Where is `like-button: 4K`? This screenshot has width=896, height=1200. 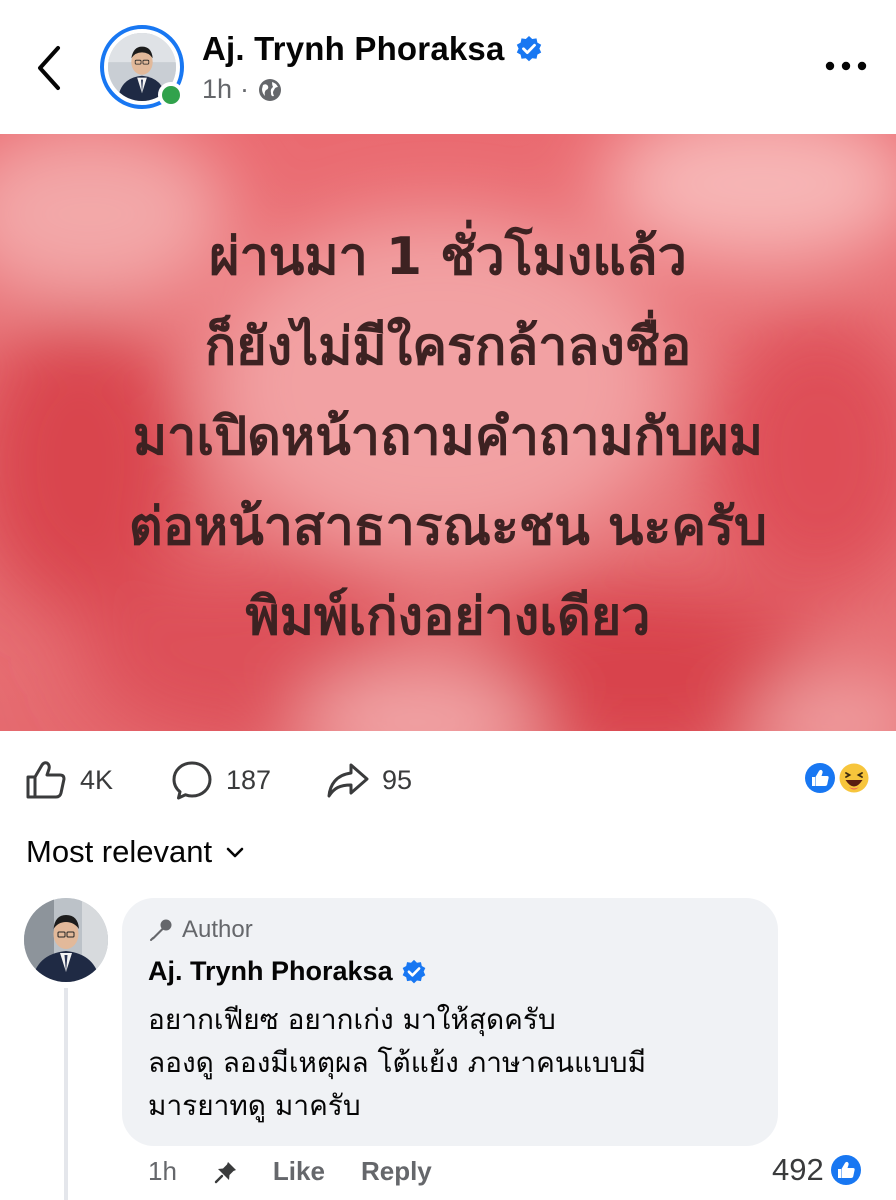
like-button: 4K is located at coordinates (68, 780).